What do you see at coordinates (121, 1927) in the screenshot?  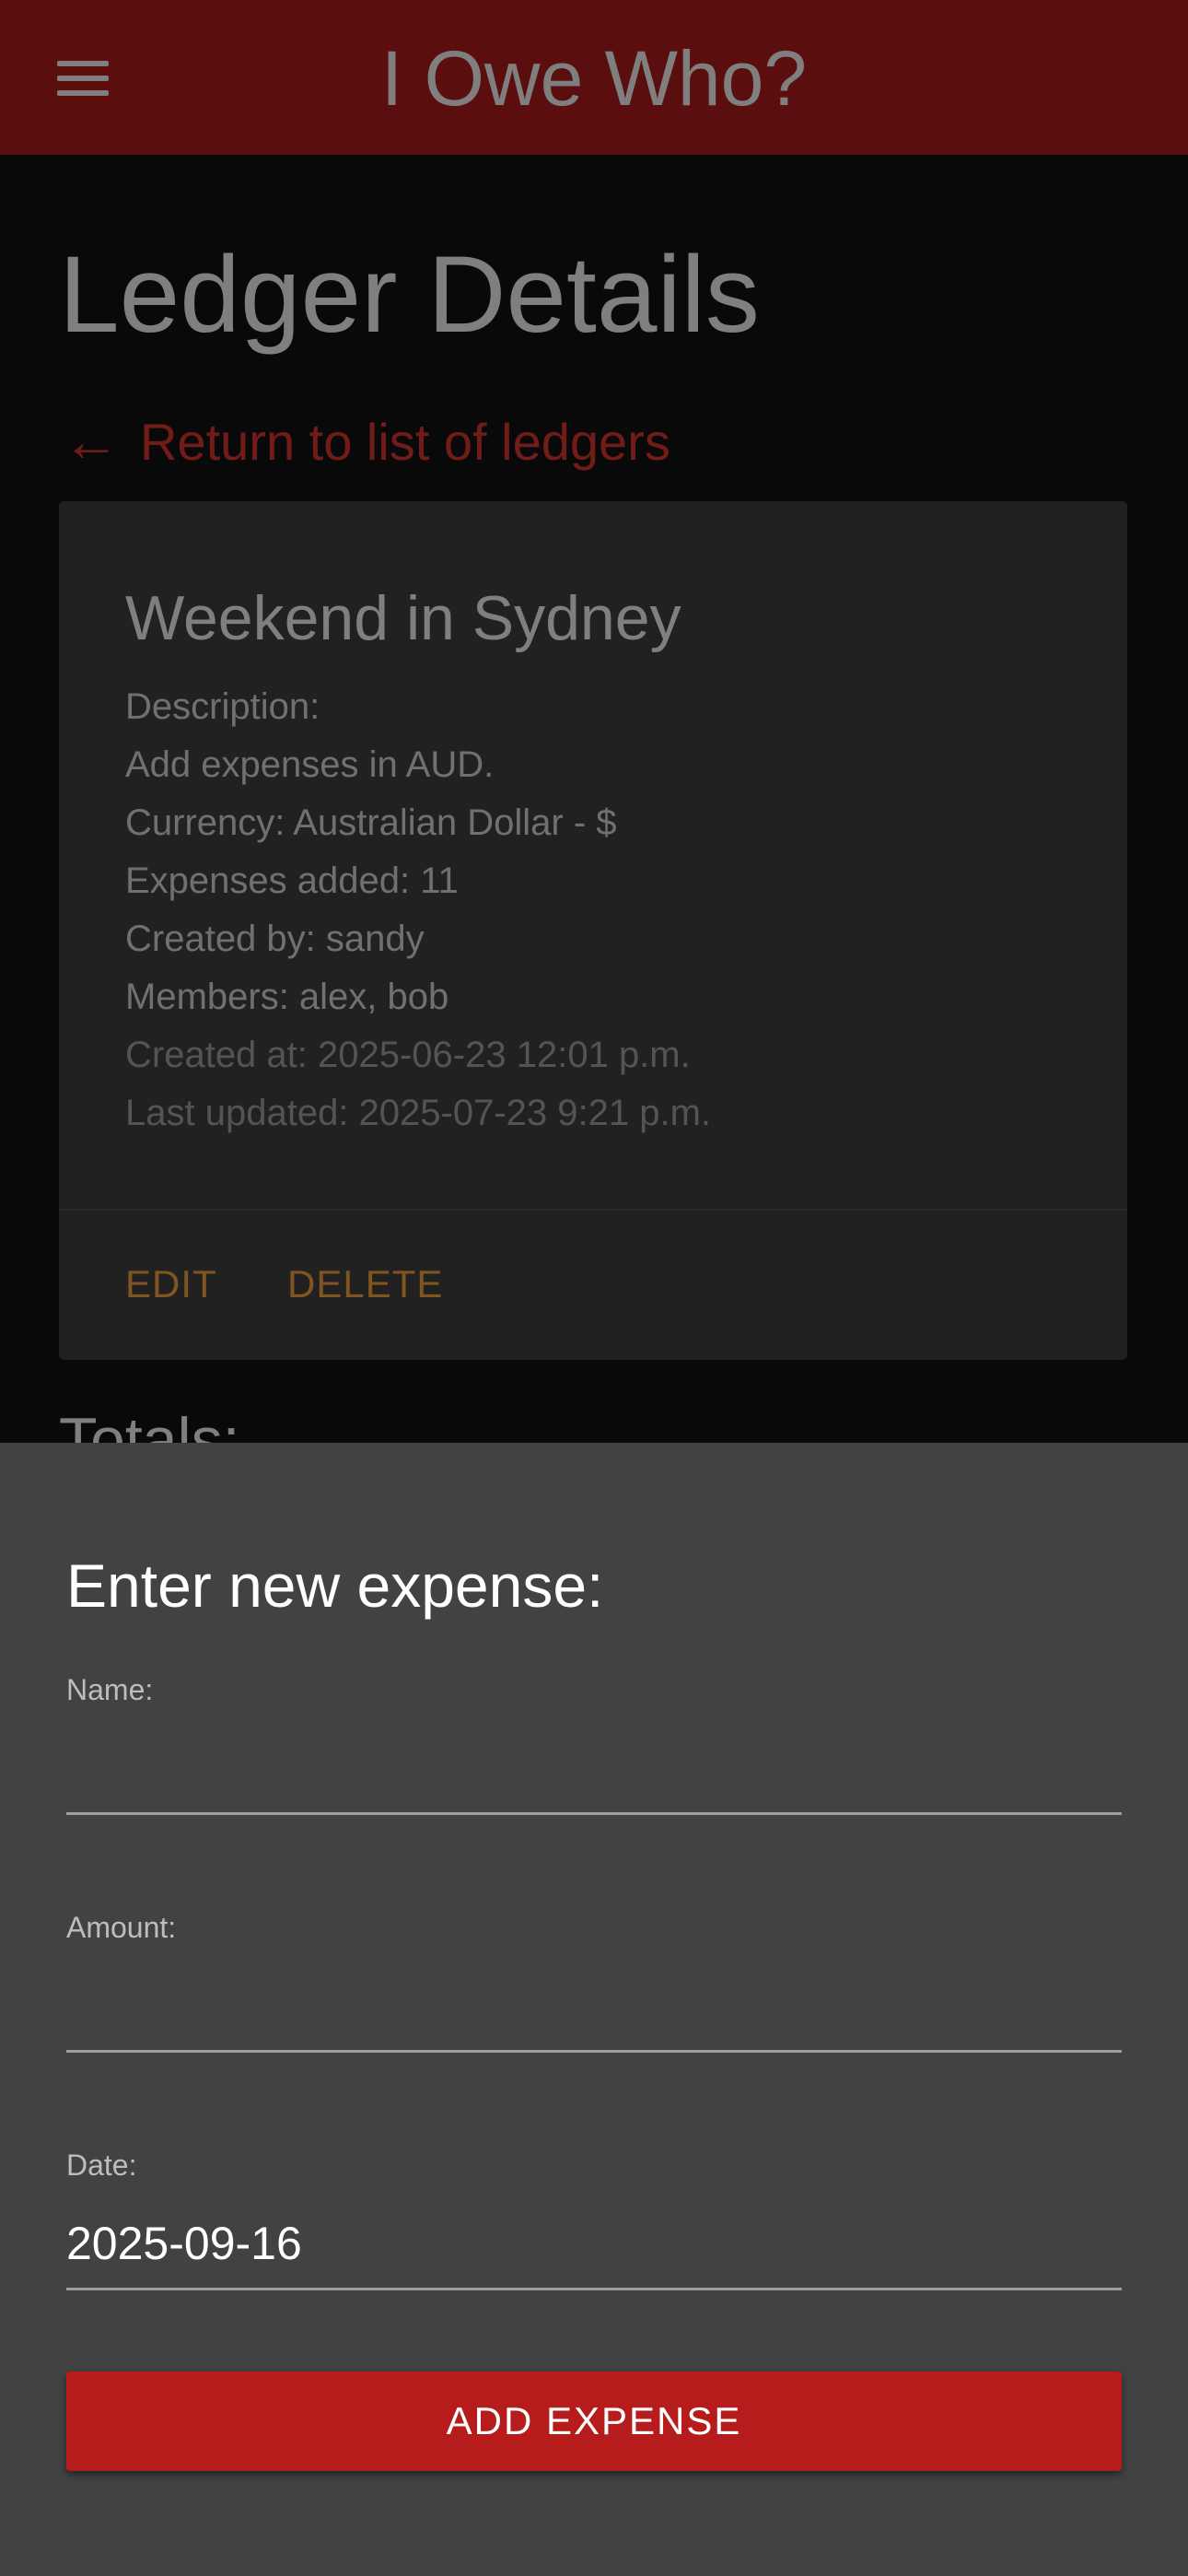 I see `expense-amount-label: Amount:` at bounding box center [121, 1927].